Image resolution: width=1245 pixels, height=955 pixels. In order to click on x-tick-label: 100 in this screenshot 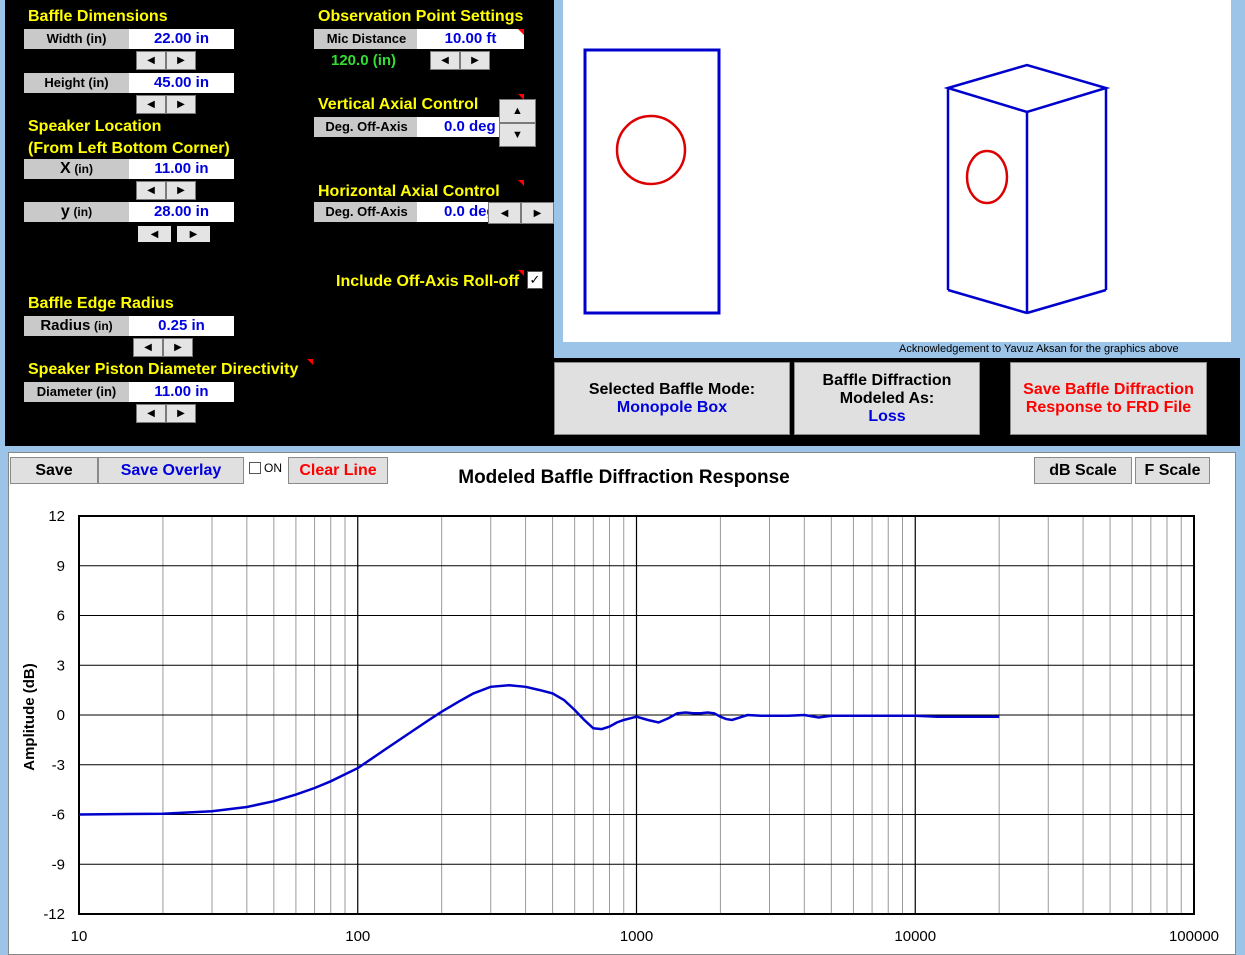, I will do `click(357, 936)`.